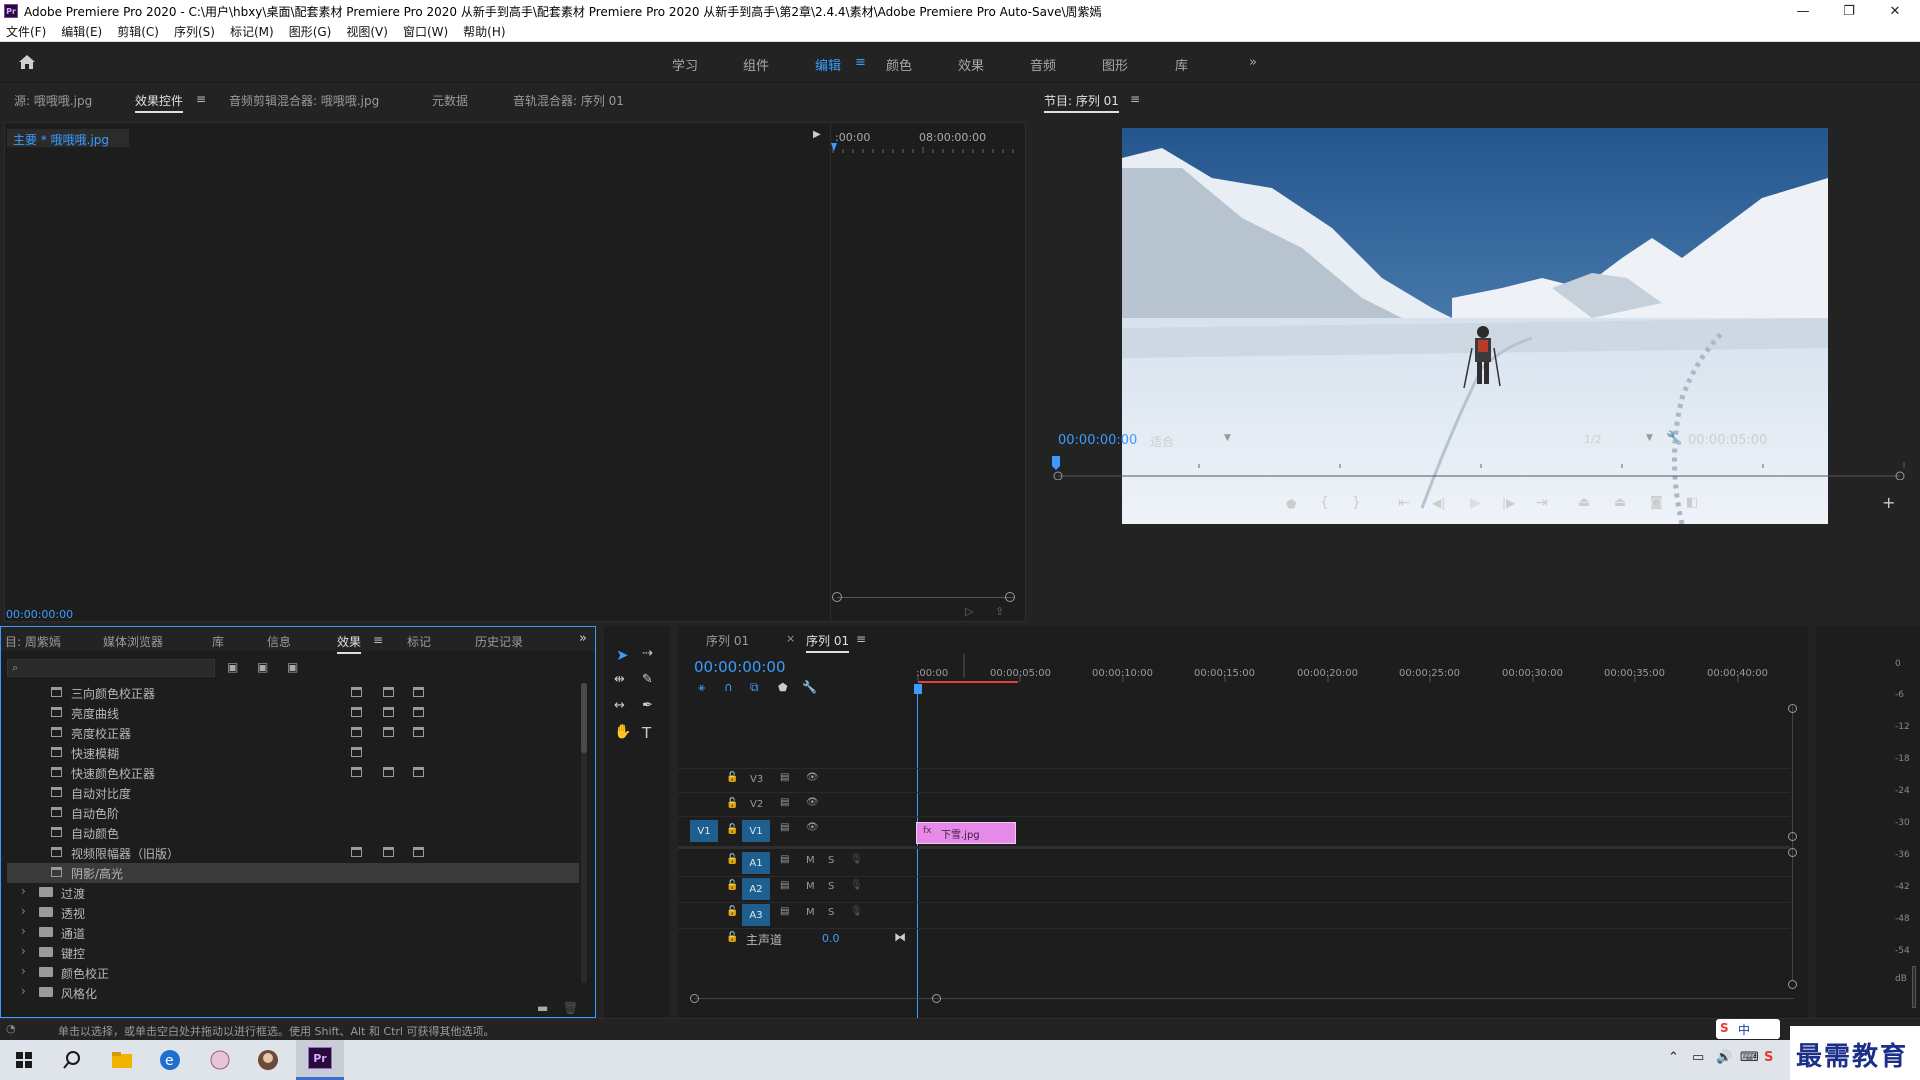  What do you see at coordinates (790, 638) in the screenshot?
I see `close-tab-icon: ×` at bounding box center [790, 638].